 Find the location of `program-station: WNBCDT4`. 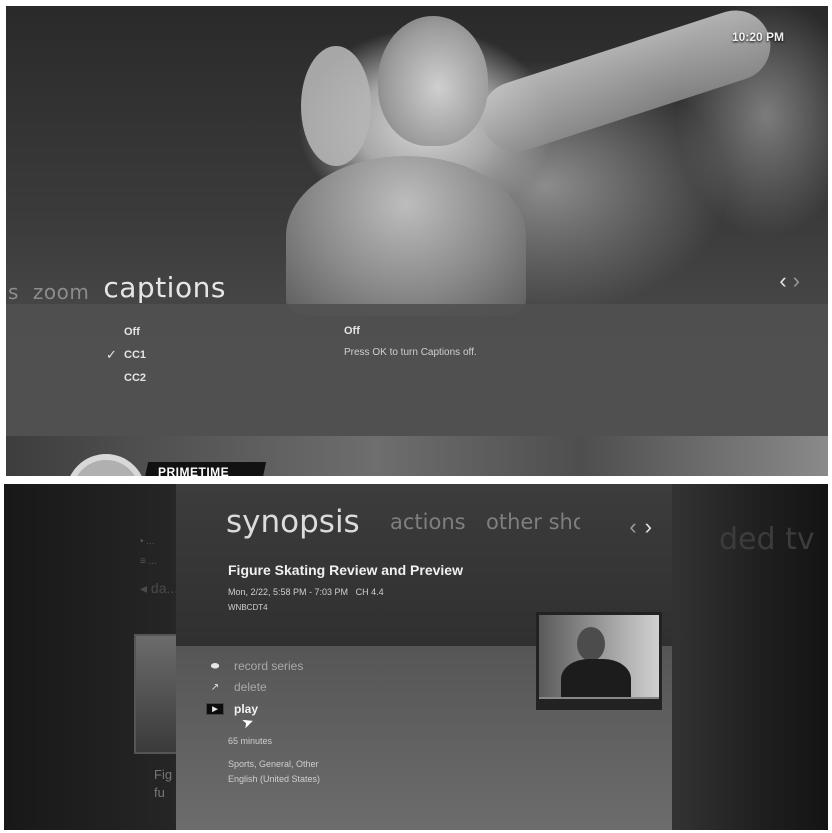

program-station: WNBCDT4 is located at coordinates (248, 607).